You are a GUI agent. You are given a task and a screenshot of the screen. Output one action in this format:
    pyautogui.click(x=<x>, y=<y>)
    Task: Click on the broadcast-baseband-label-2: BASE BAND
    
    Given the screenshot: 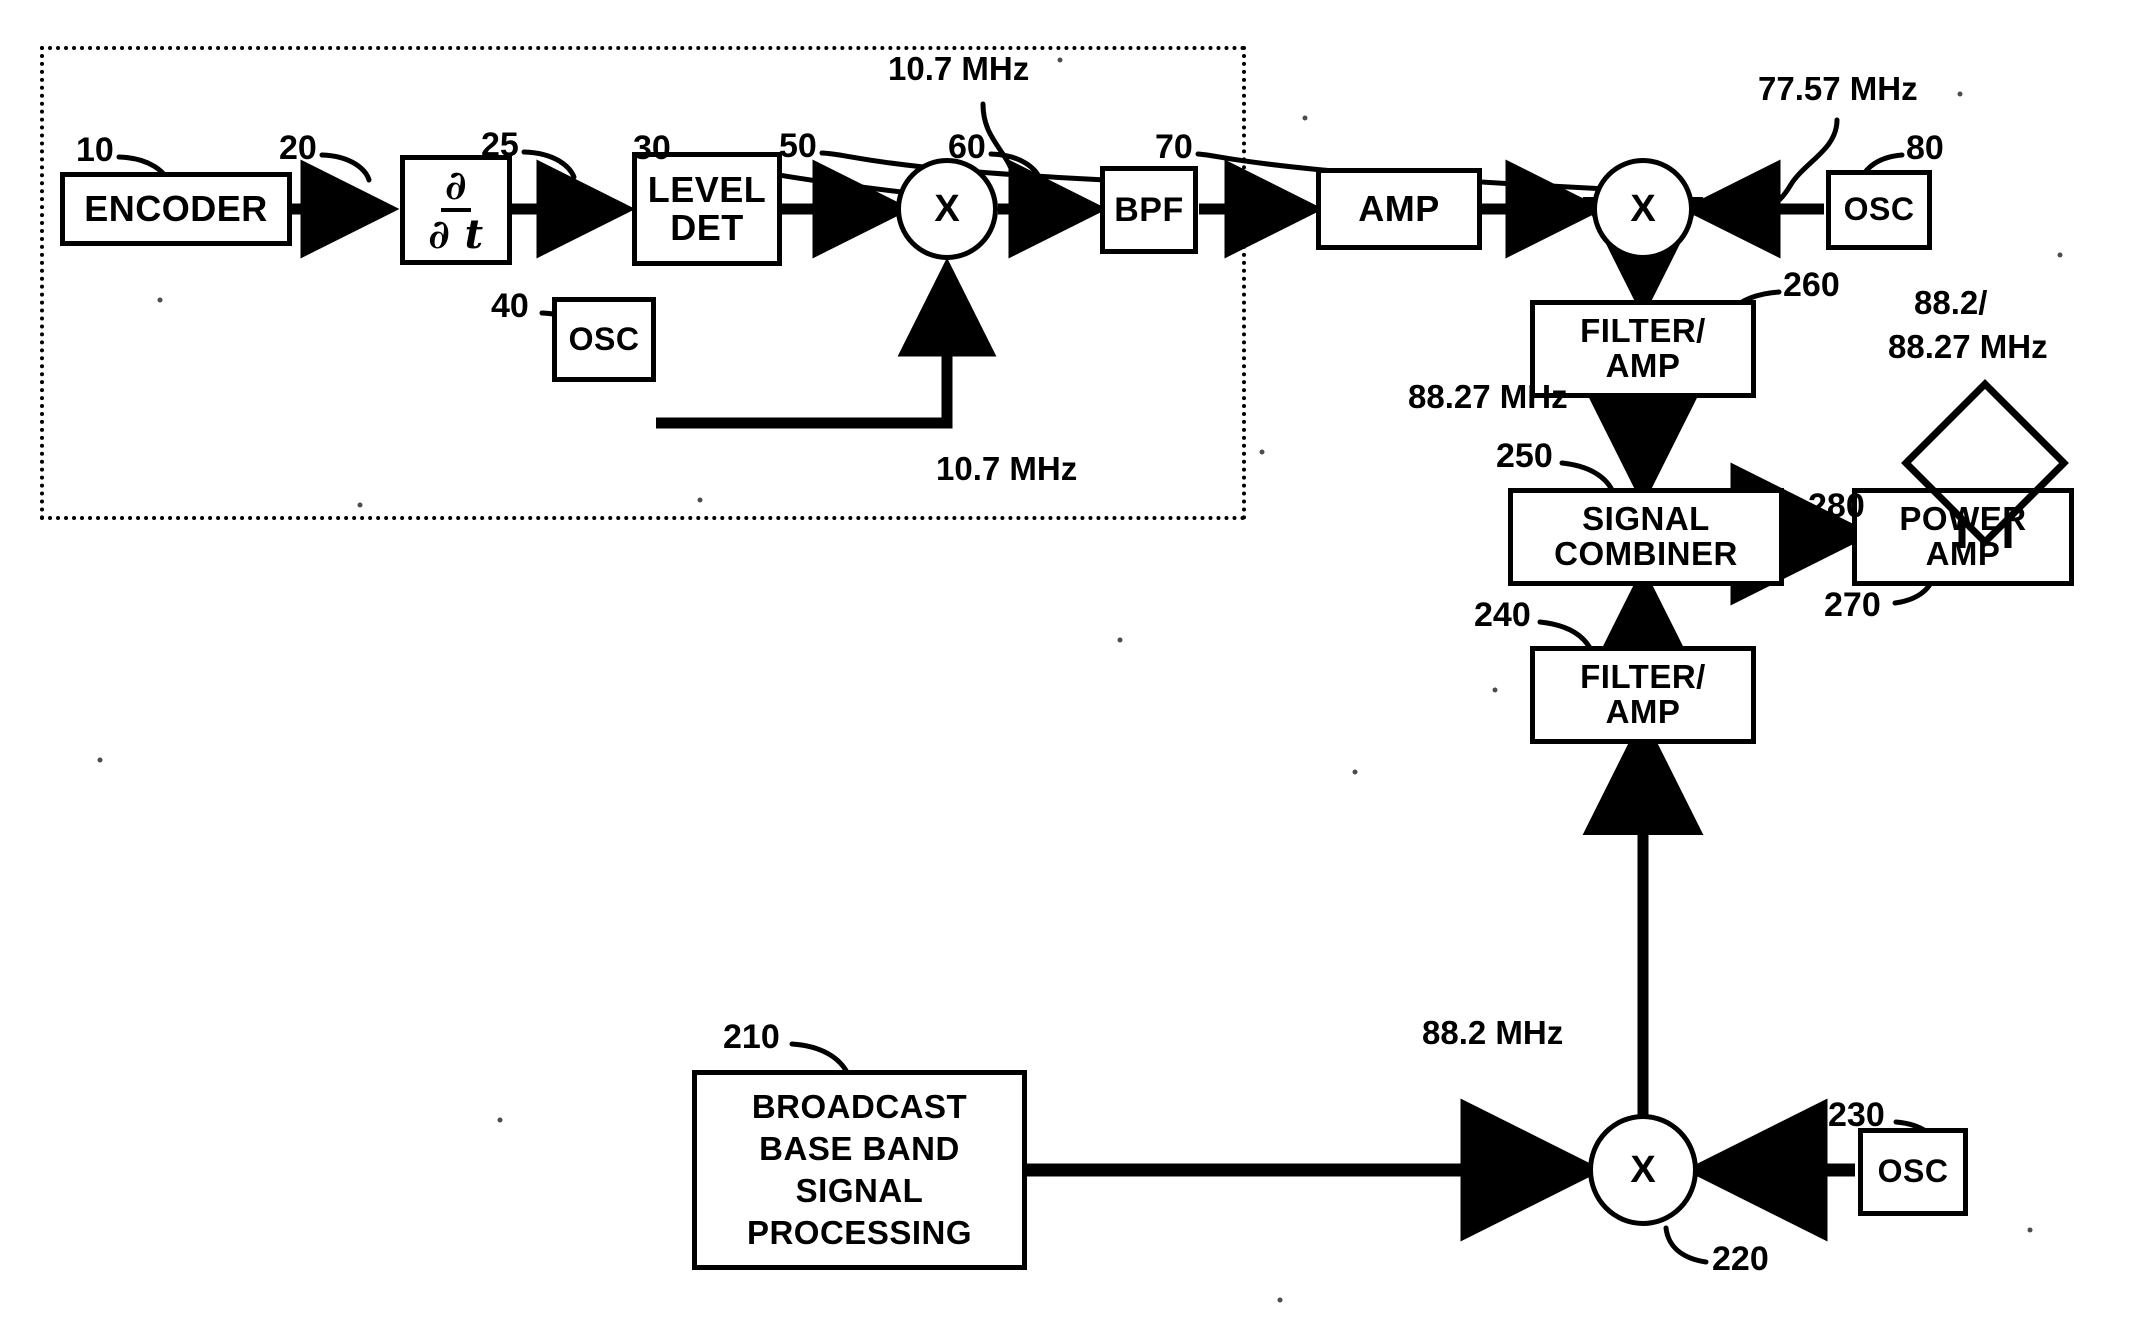 What is the action you would take?
    pyautogui.click(x=859, y=1148)
    